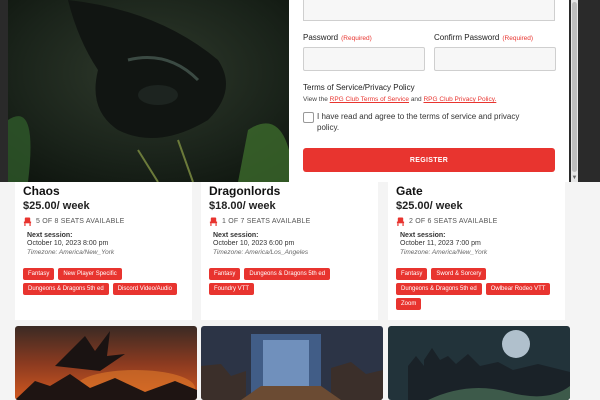 This screenshot has width=600, height=400. What do you see at coordinates (41, 191) in the screenshot?
I see `listing-title: Chaos` at bounding box center [41, 191].